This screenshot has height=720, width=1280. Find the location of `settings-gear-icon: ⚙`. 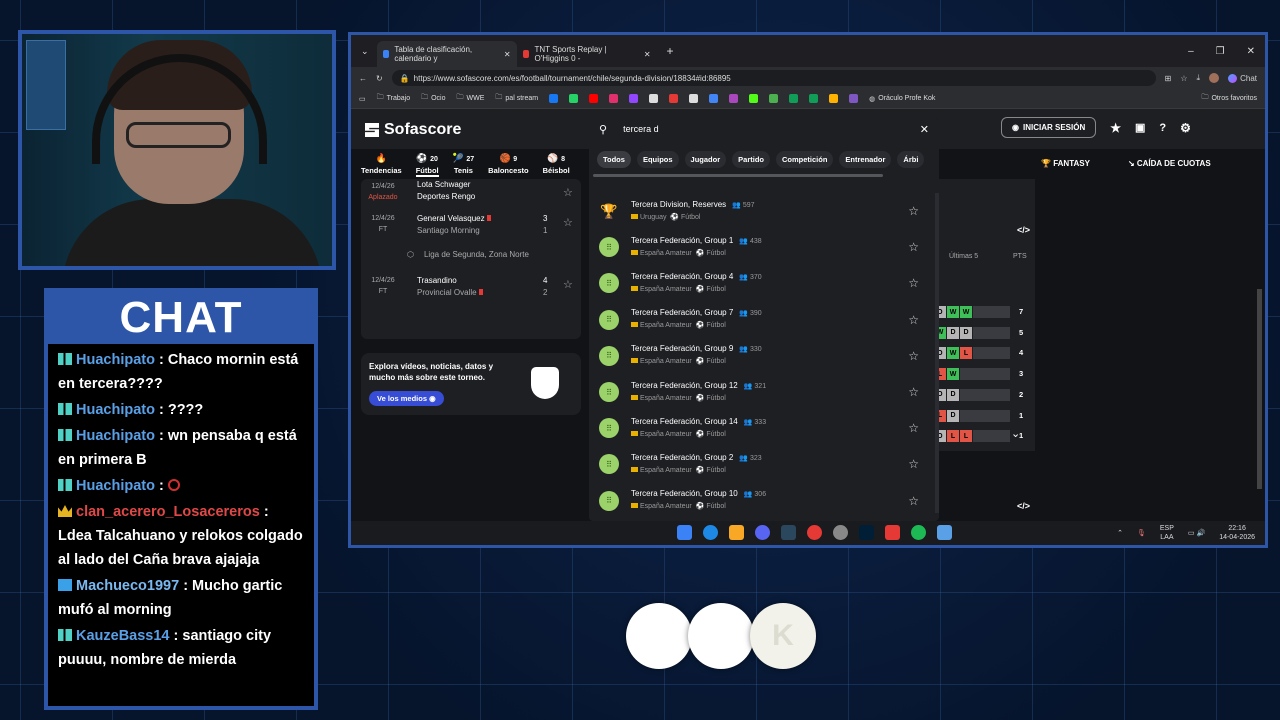

settings-gear-icon: ⚙ is located at coordinates (1185, 128).